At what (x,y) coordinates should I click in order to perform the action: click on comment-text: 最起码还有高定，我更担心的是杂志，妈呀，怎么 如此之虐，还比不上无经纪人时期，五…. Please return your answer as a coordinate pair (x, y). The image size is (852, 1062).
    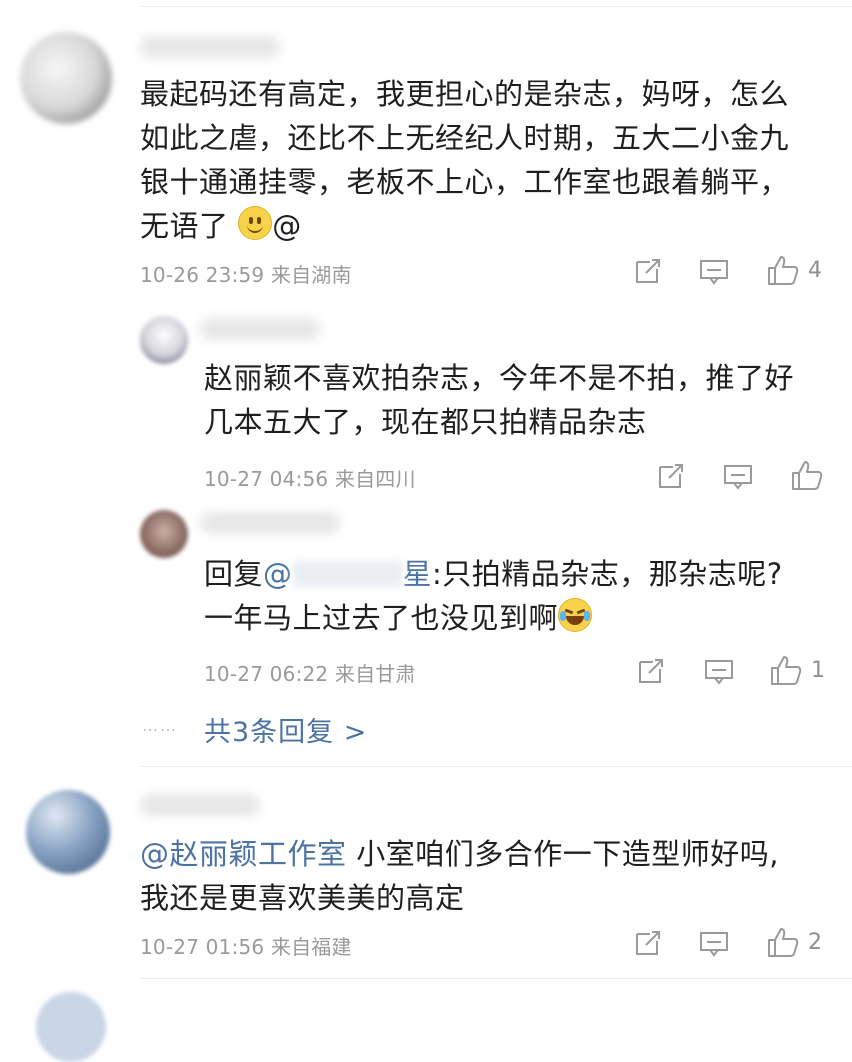
    Looking at the image, I should click on (465, 160).